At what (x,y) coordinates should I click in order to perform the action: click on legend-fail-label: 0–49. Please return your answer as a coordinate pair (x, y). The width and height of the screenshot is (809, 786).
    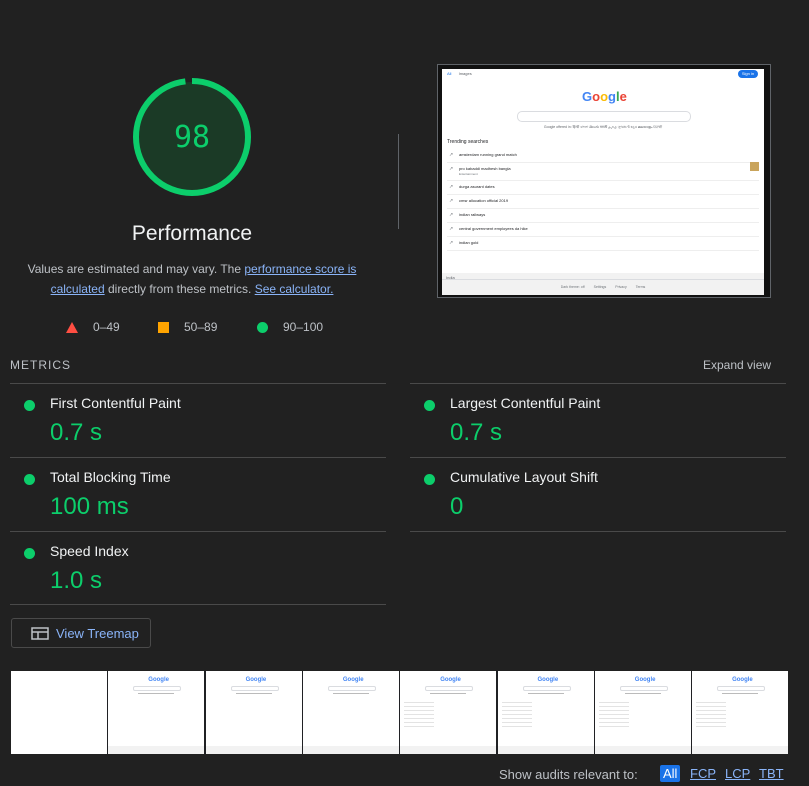
    Looking at the image, I should click on (106, 327).